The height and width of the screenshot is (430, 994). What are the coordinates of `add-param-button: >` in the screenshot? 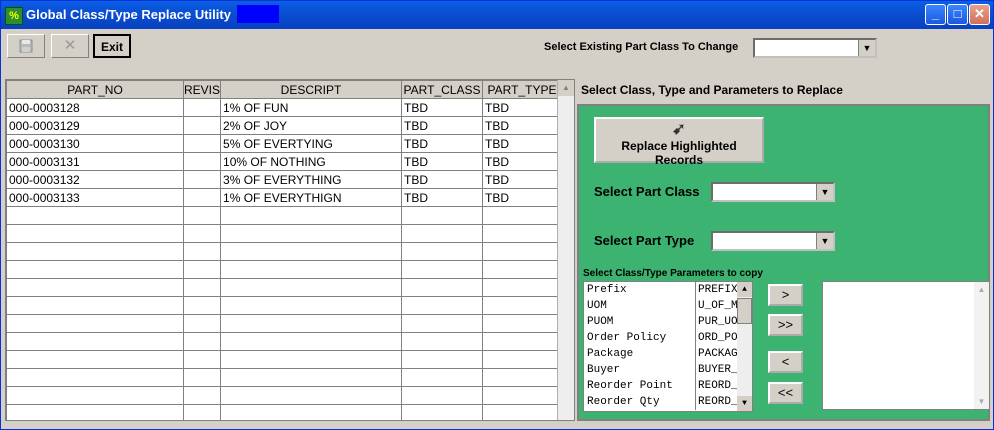 It's located at (785, 295).